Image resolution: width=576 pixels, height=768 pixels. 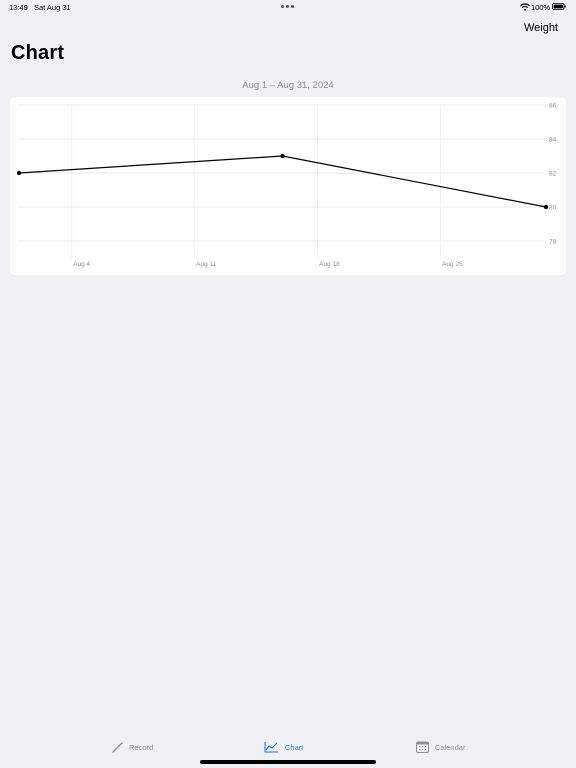 What do you see at coordinates (559, 6) in the screenshot?
I see `battery-icon` at bounding box center [559, 6].